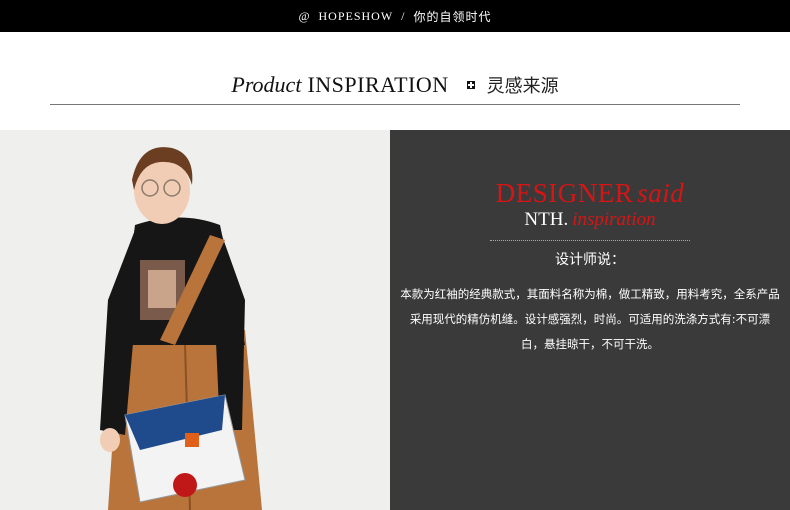 This screenshot has width=790, height=510. I want to click on brand-slogan: 你的自领时代, so click(452, 16).